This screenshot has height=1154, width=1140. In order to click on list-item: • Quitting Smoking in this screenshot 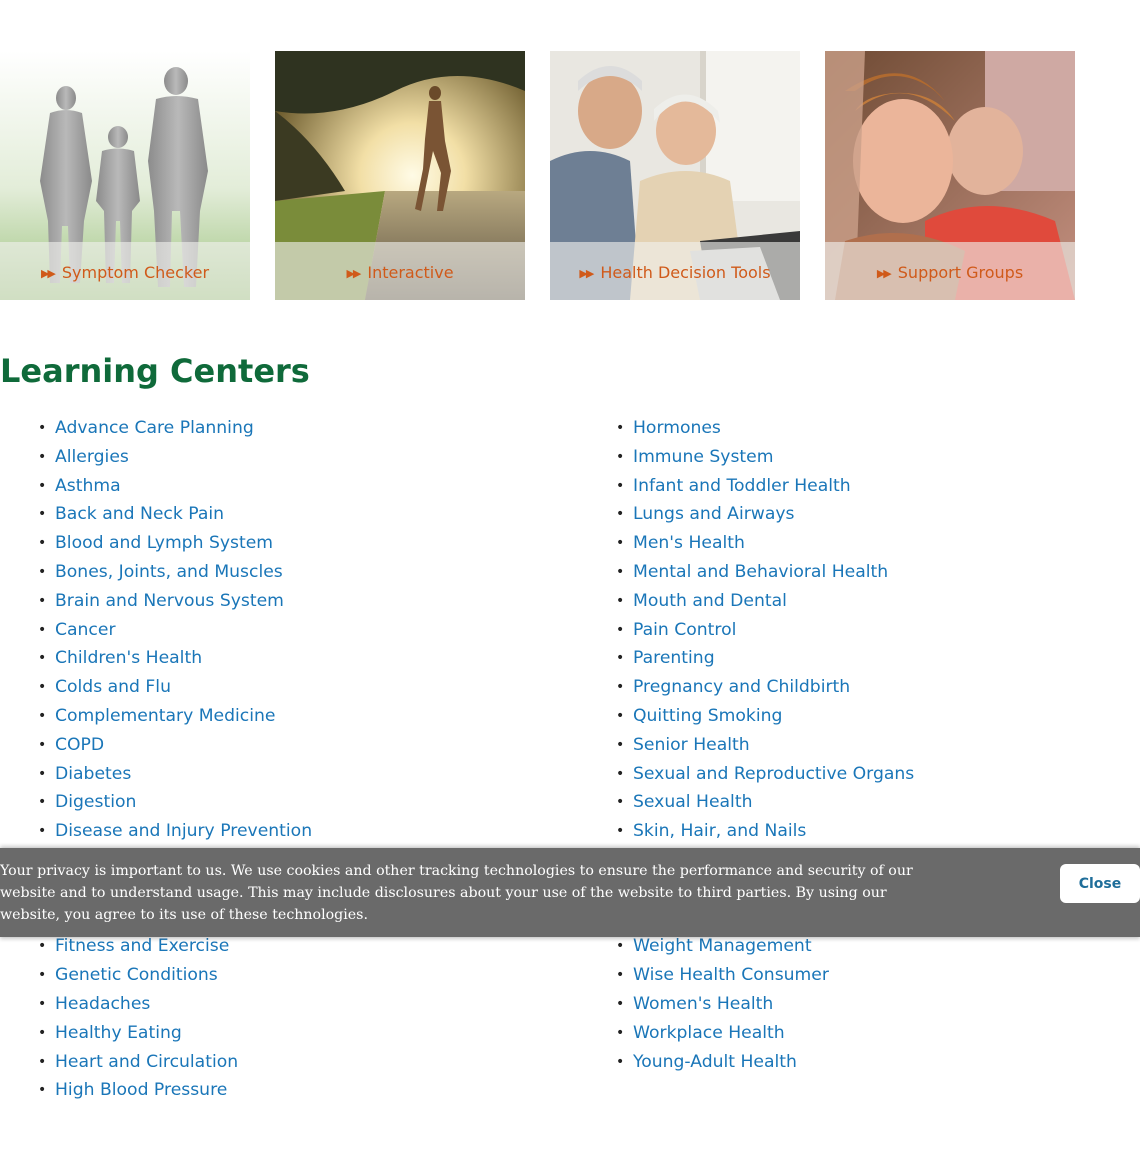, I will do `click(765, 716)`.